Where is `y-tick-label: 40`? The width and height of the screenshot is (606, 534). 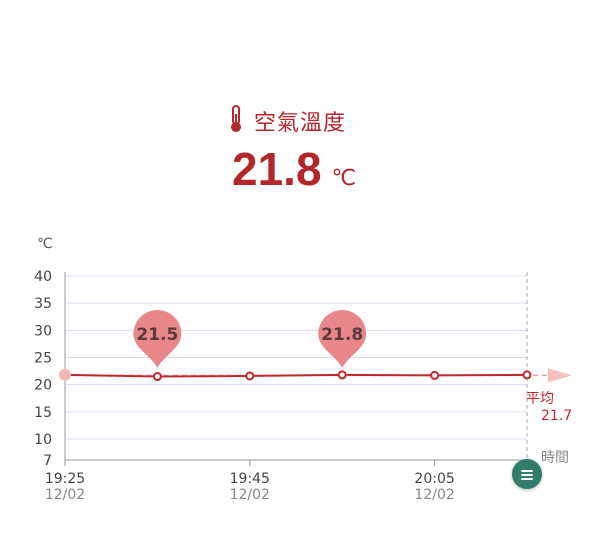
y-tick-label: 40 is located at coordinates (43, 277).